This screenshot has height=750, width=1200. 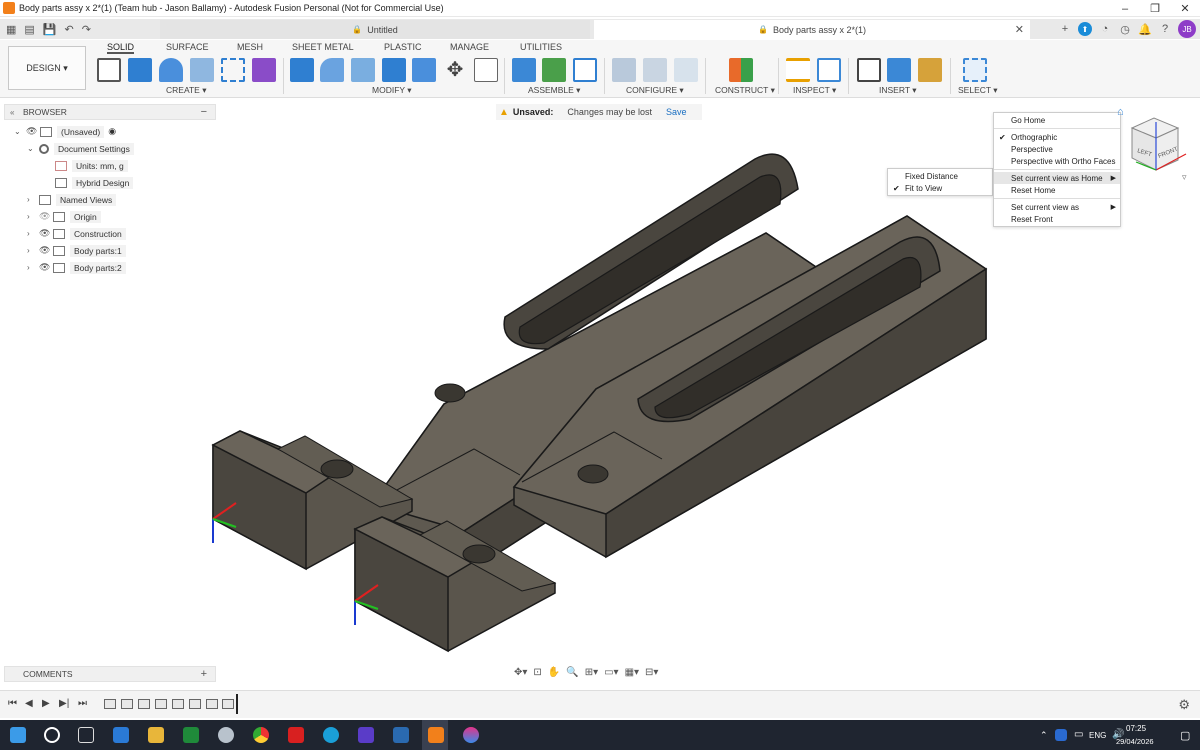 What do you see at coordinates (1158, 146) in the screenshot?
I see `viewcube: LEFT FRONT` at bounding box center [1158, 146].